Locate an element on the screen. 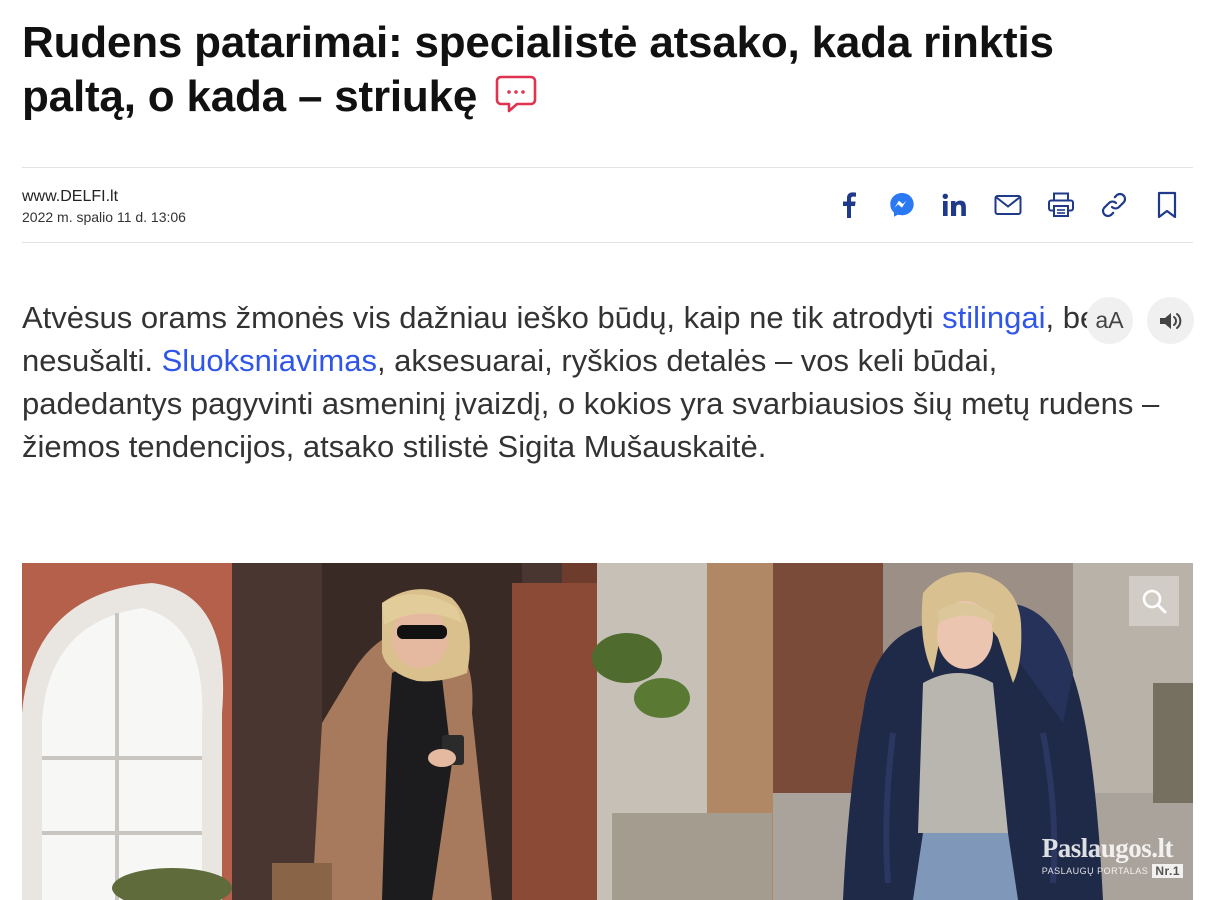 This screenshot has height=900, width=1213. article-date: 2022 m. spalio 11 d. 13:06 is located at coordinates (104, 217).